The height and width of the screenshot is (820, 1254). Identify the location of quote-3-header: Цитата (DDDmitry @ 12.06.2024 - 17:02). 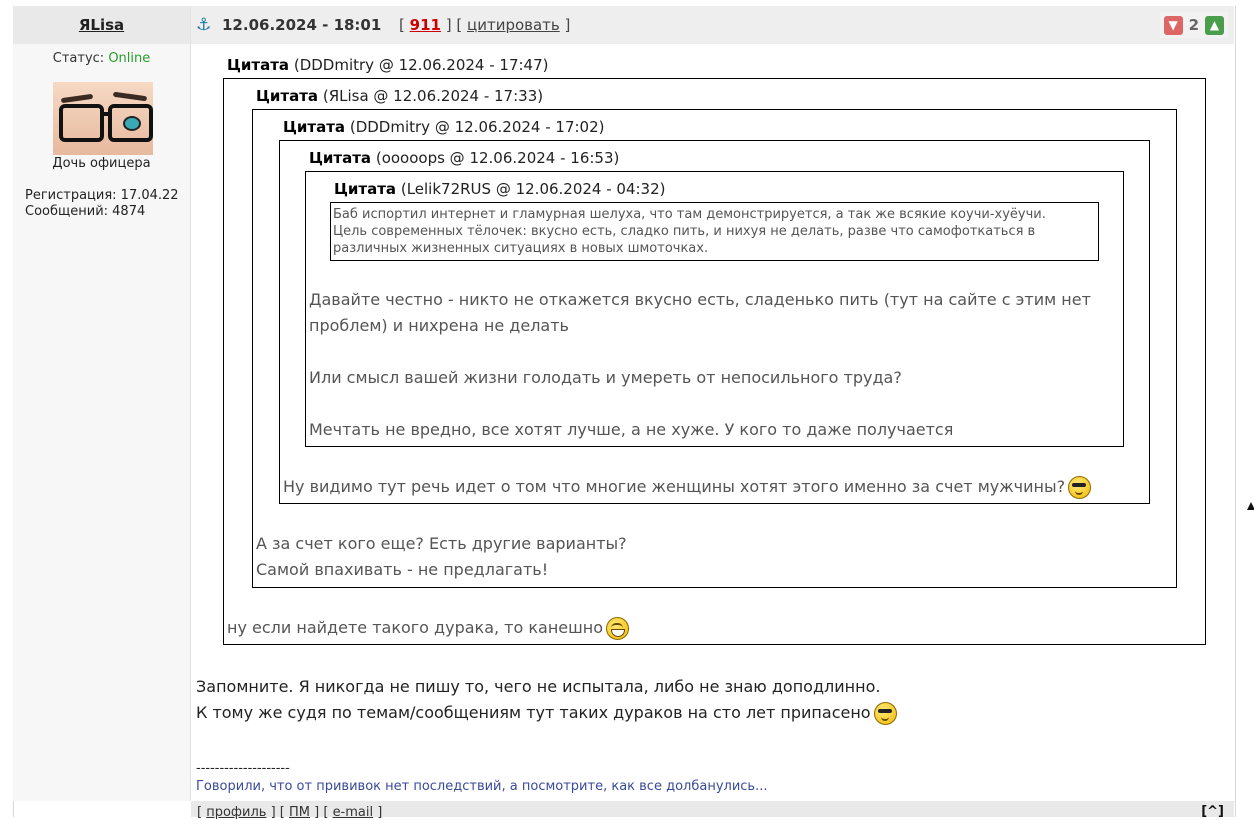
(444, 127).